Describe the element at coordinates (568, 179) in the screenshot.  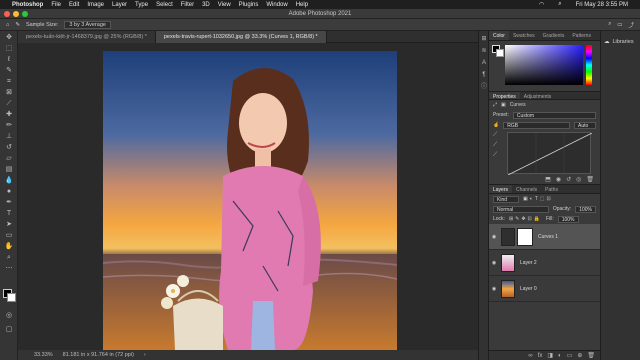
I see `reset-icon: ↺` at that location.